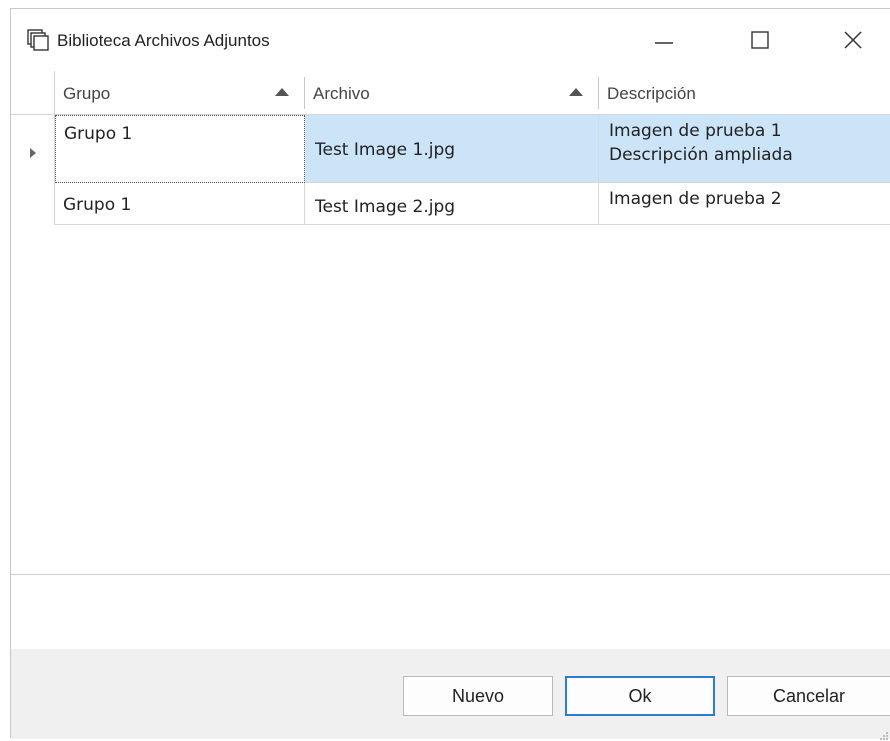 The width and height of the screenshot is (890, 741). I want to click on column-header-grupo: Grupo, so click(180, 92).